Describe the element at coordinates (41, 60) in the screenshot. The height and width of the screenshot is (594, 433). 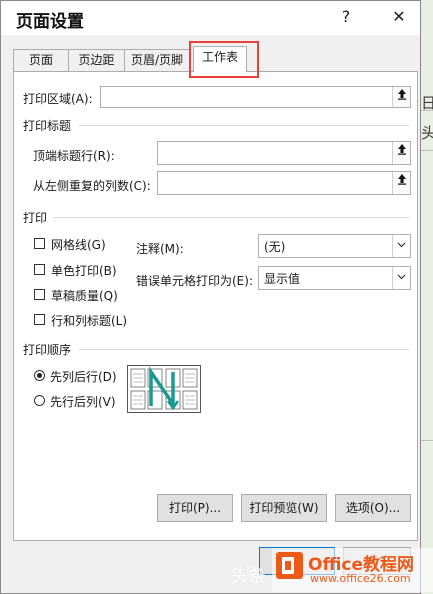
I see `tab-page: 页面` at that location.